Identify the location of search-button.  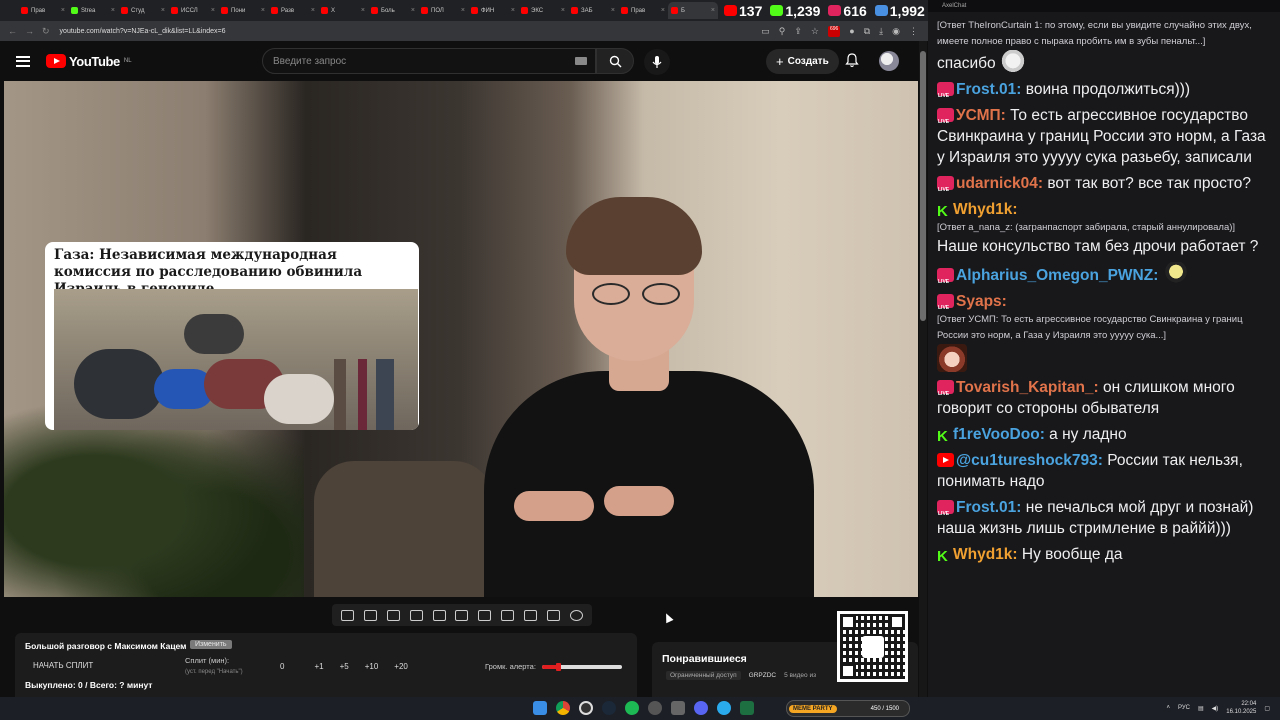
(615, 61).